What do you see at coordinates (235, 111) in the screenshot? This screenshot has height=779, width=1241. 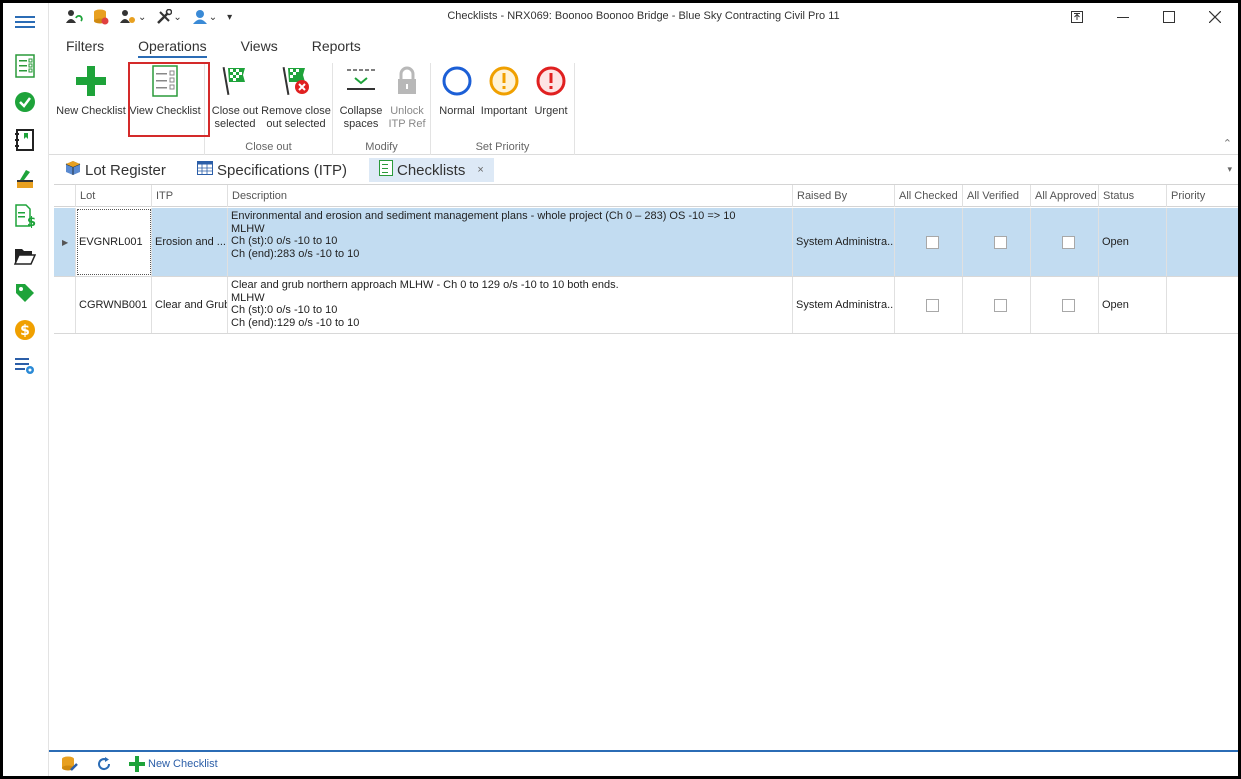 I see `close-out-label-1: Close out` at bounding box center [235, 111].